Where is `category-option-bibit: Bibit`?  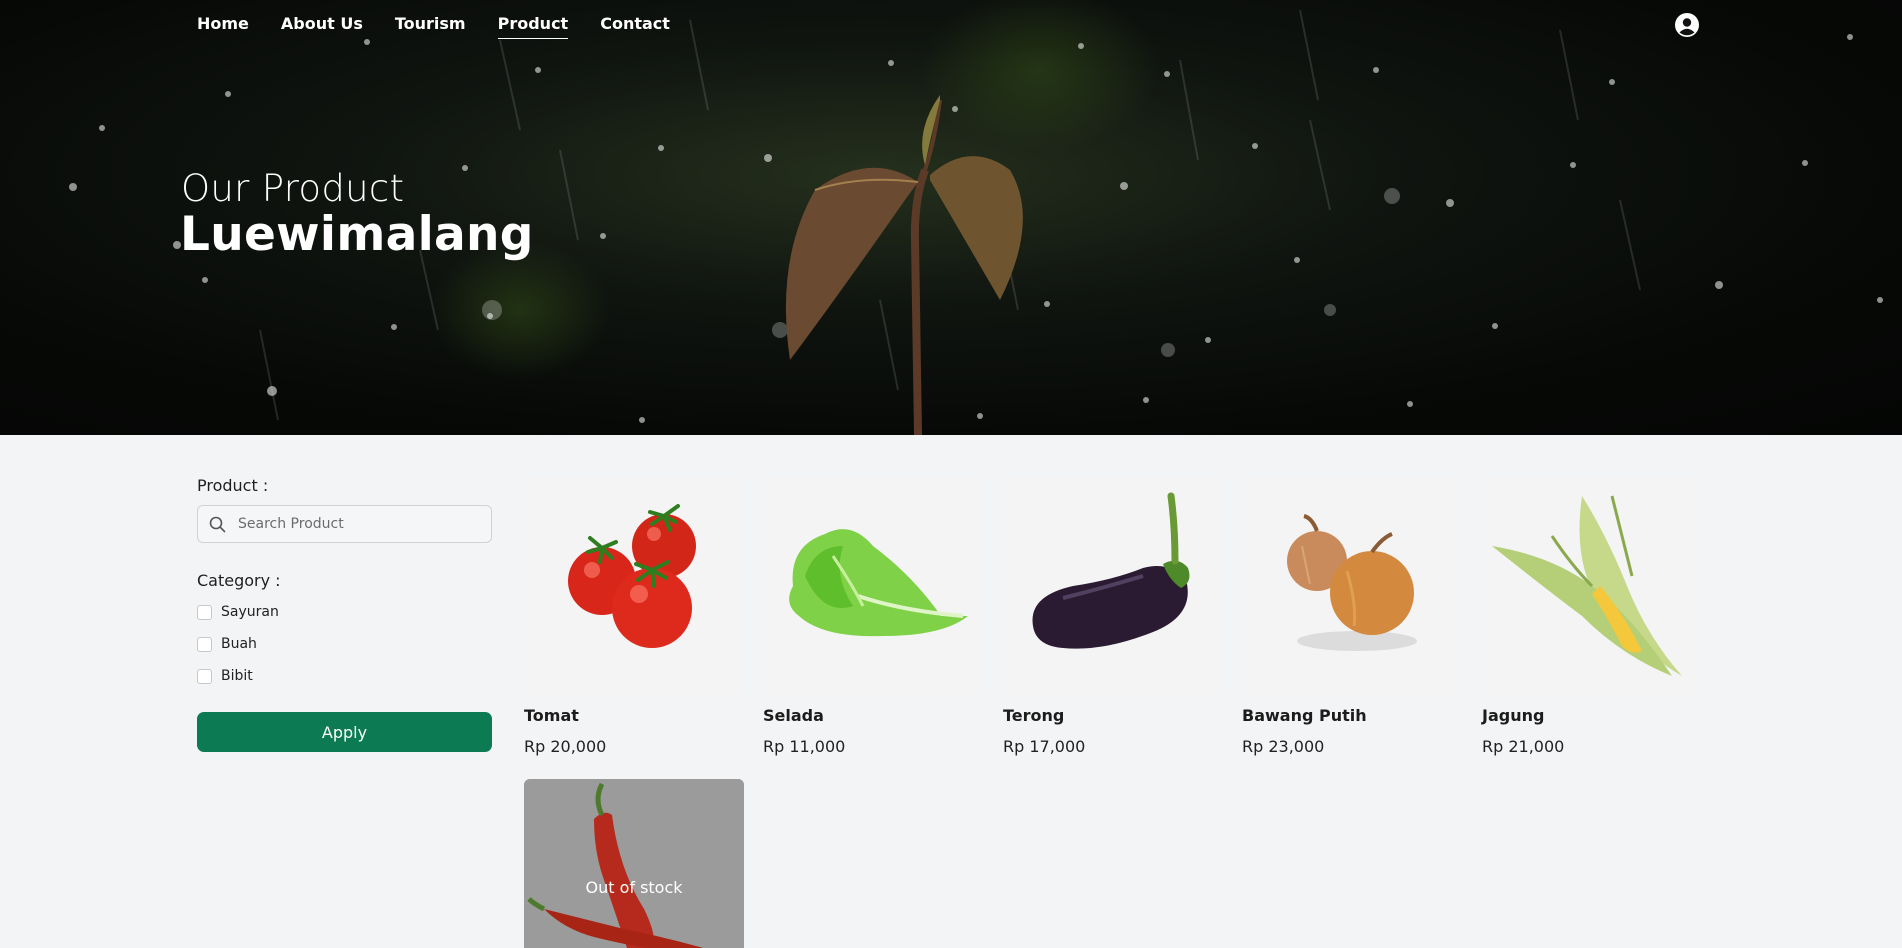
category-option-bibit: Bibit is located at coordinates (344, 676).